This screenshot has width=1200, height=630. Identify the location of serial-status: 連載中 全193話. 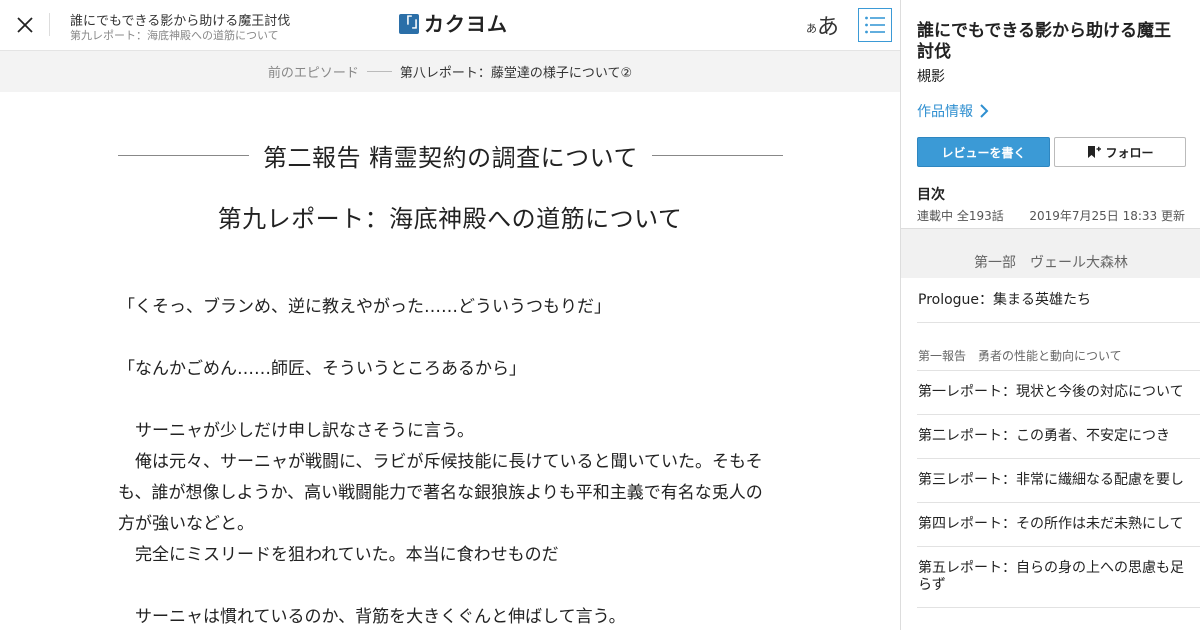
(960, 216).